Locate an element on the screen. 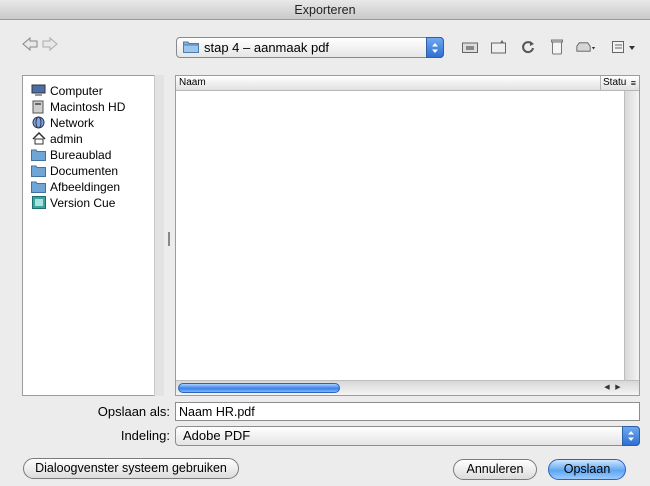 The height and width of the screenshot is (486, 650). scroll-left-icon: ◀ is located at coordinates (607, 387).